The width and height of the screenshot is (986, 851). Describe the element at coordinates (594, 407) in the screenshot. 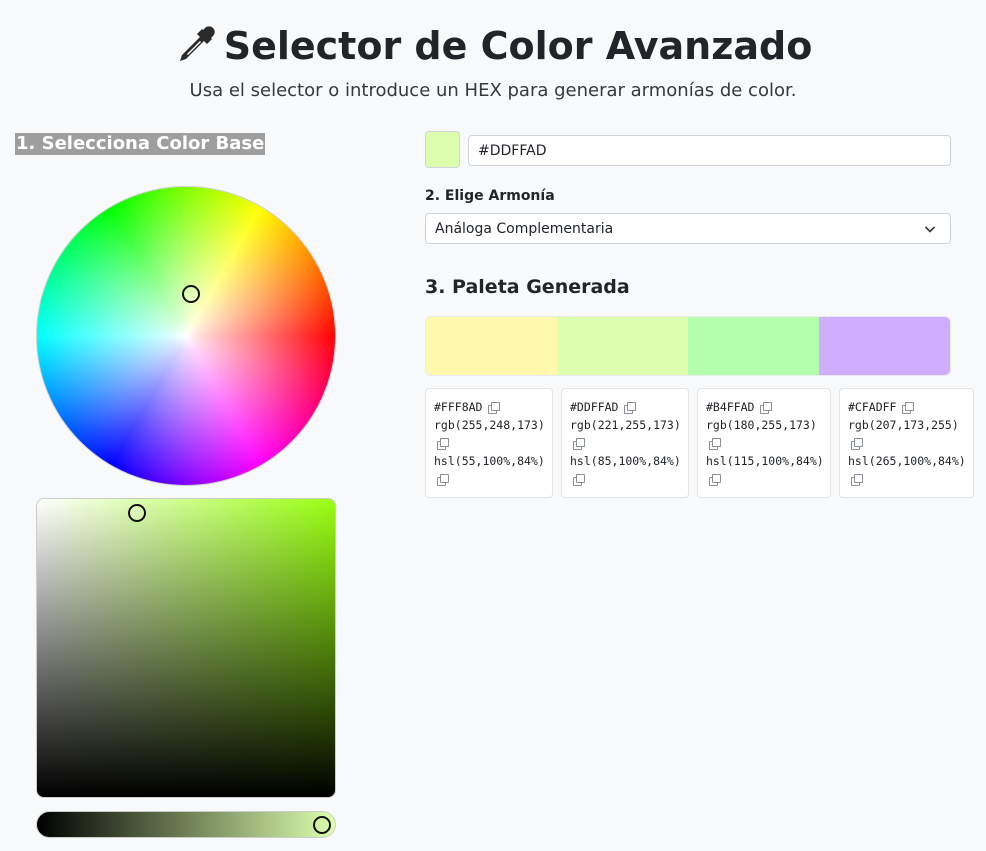

I see `hex-value: #DDFFAD` at that location.